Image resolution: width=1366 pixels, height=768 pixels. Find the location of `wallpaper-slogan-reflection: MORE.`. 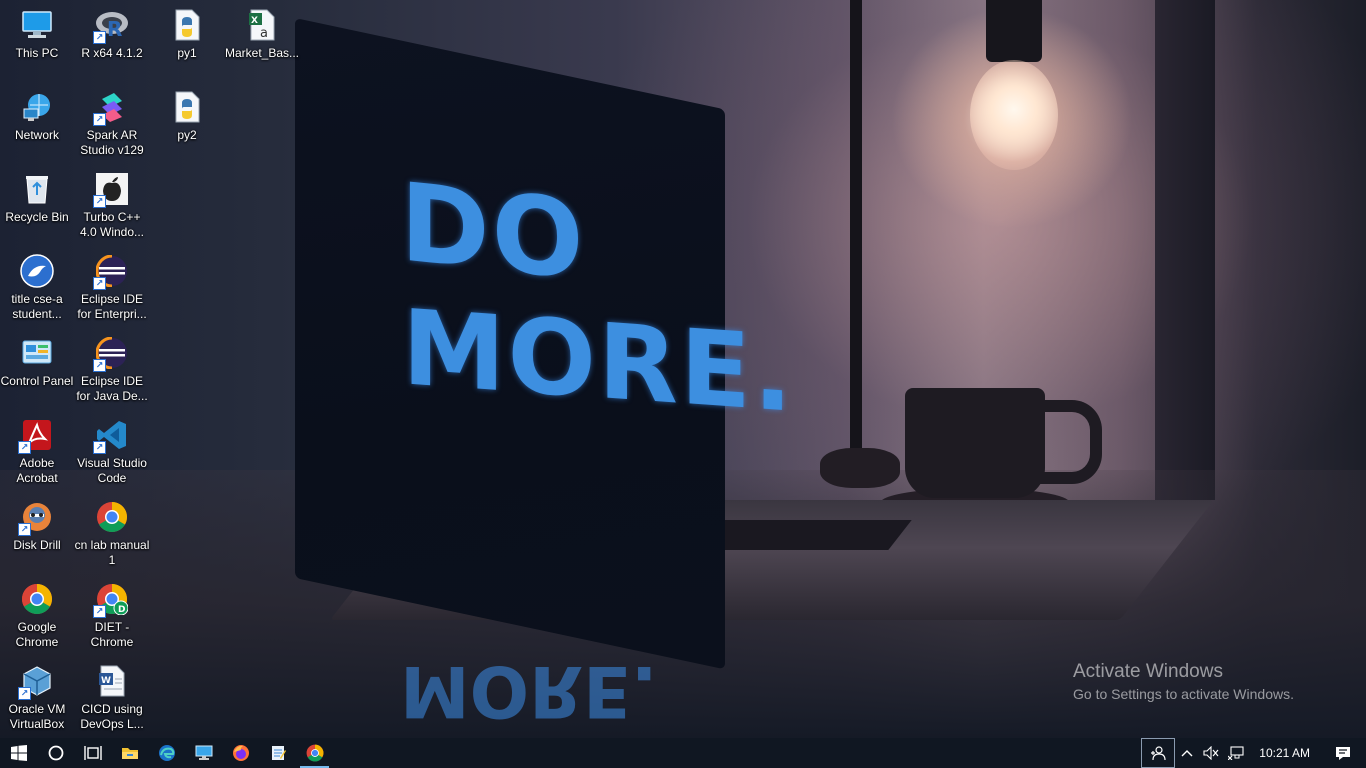

wallpaper-slogan-reflection: MORE. is located at coordinates (529, 691).